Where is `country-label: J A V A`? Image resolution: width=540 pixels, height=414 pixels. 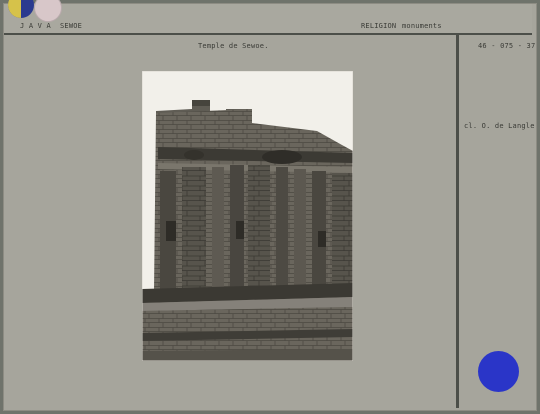
country-label: J A V A is located at coordinates (35, 26).